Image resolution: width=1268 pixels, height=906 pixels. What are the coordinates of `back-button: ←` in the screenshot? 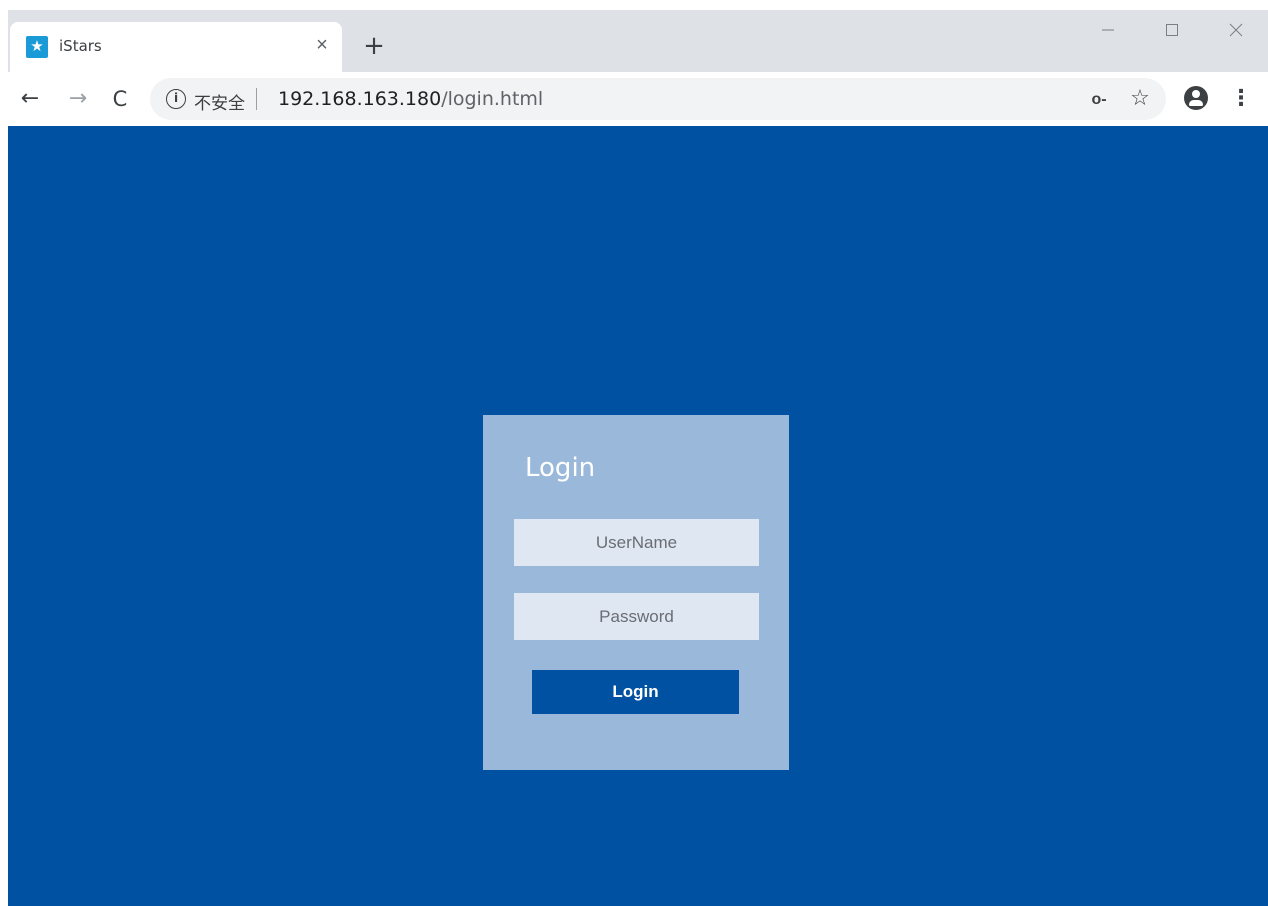 It's located at (30, 99).